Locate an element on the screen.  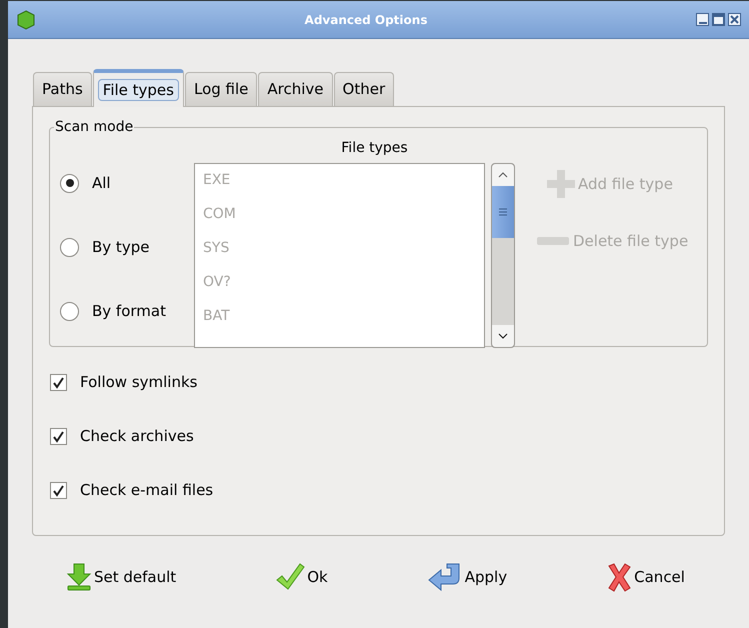
cross-icon is located at coordinates (619, 577).